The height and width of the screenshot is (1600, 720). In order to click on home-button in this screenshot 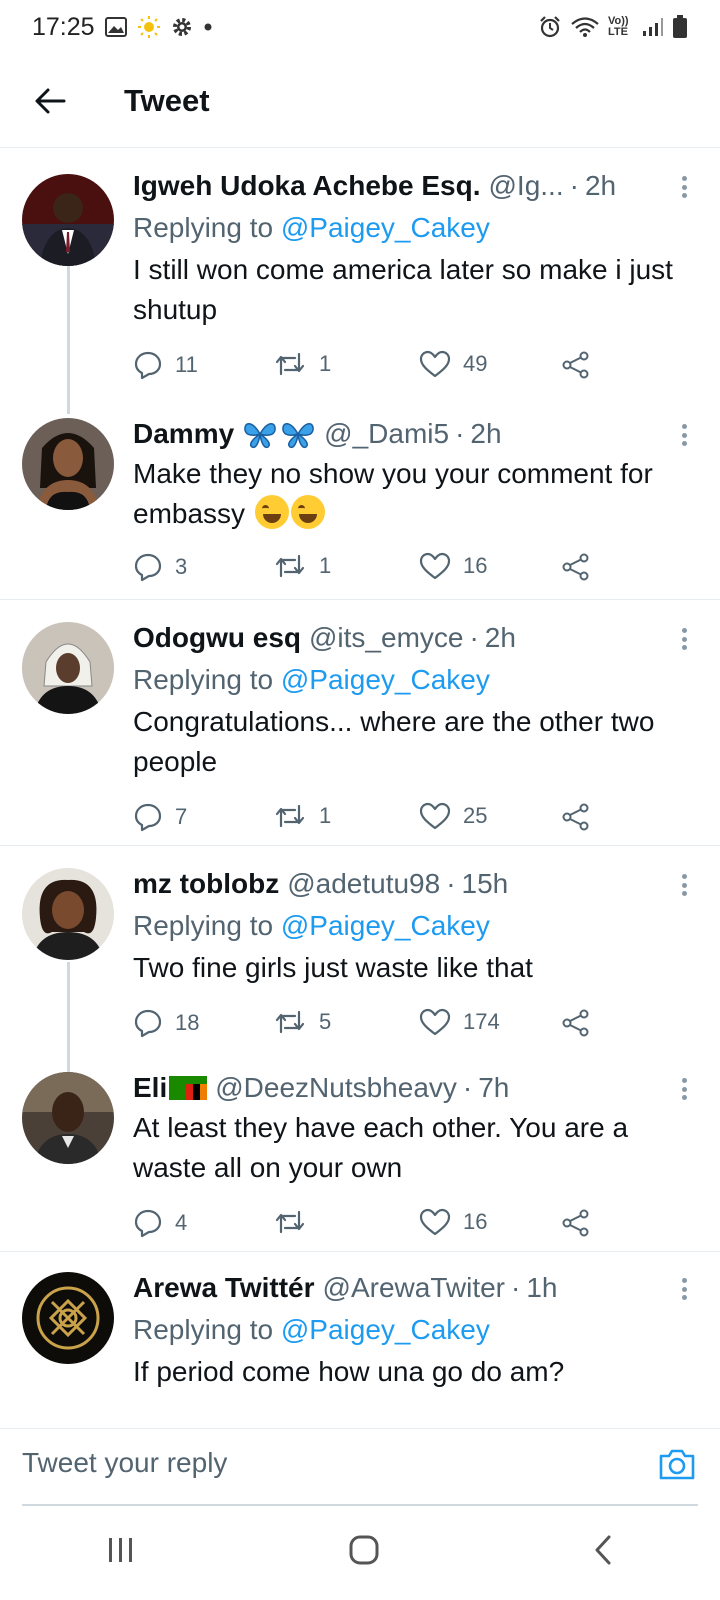, I will do `click(364, 1552)`.